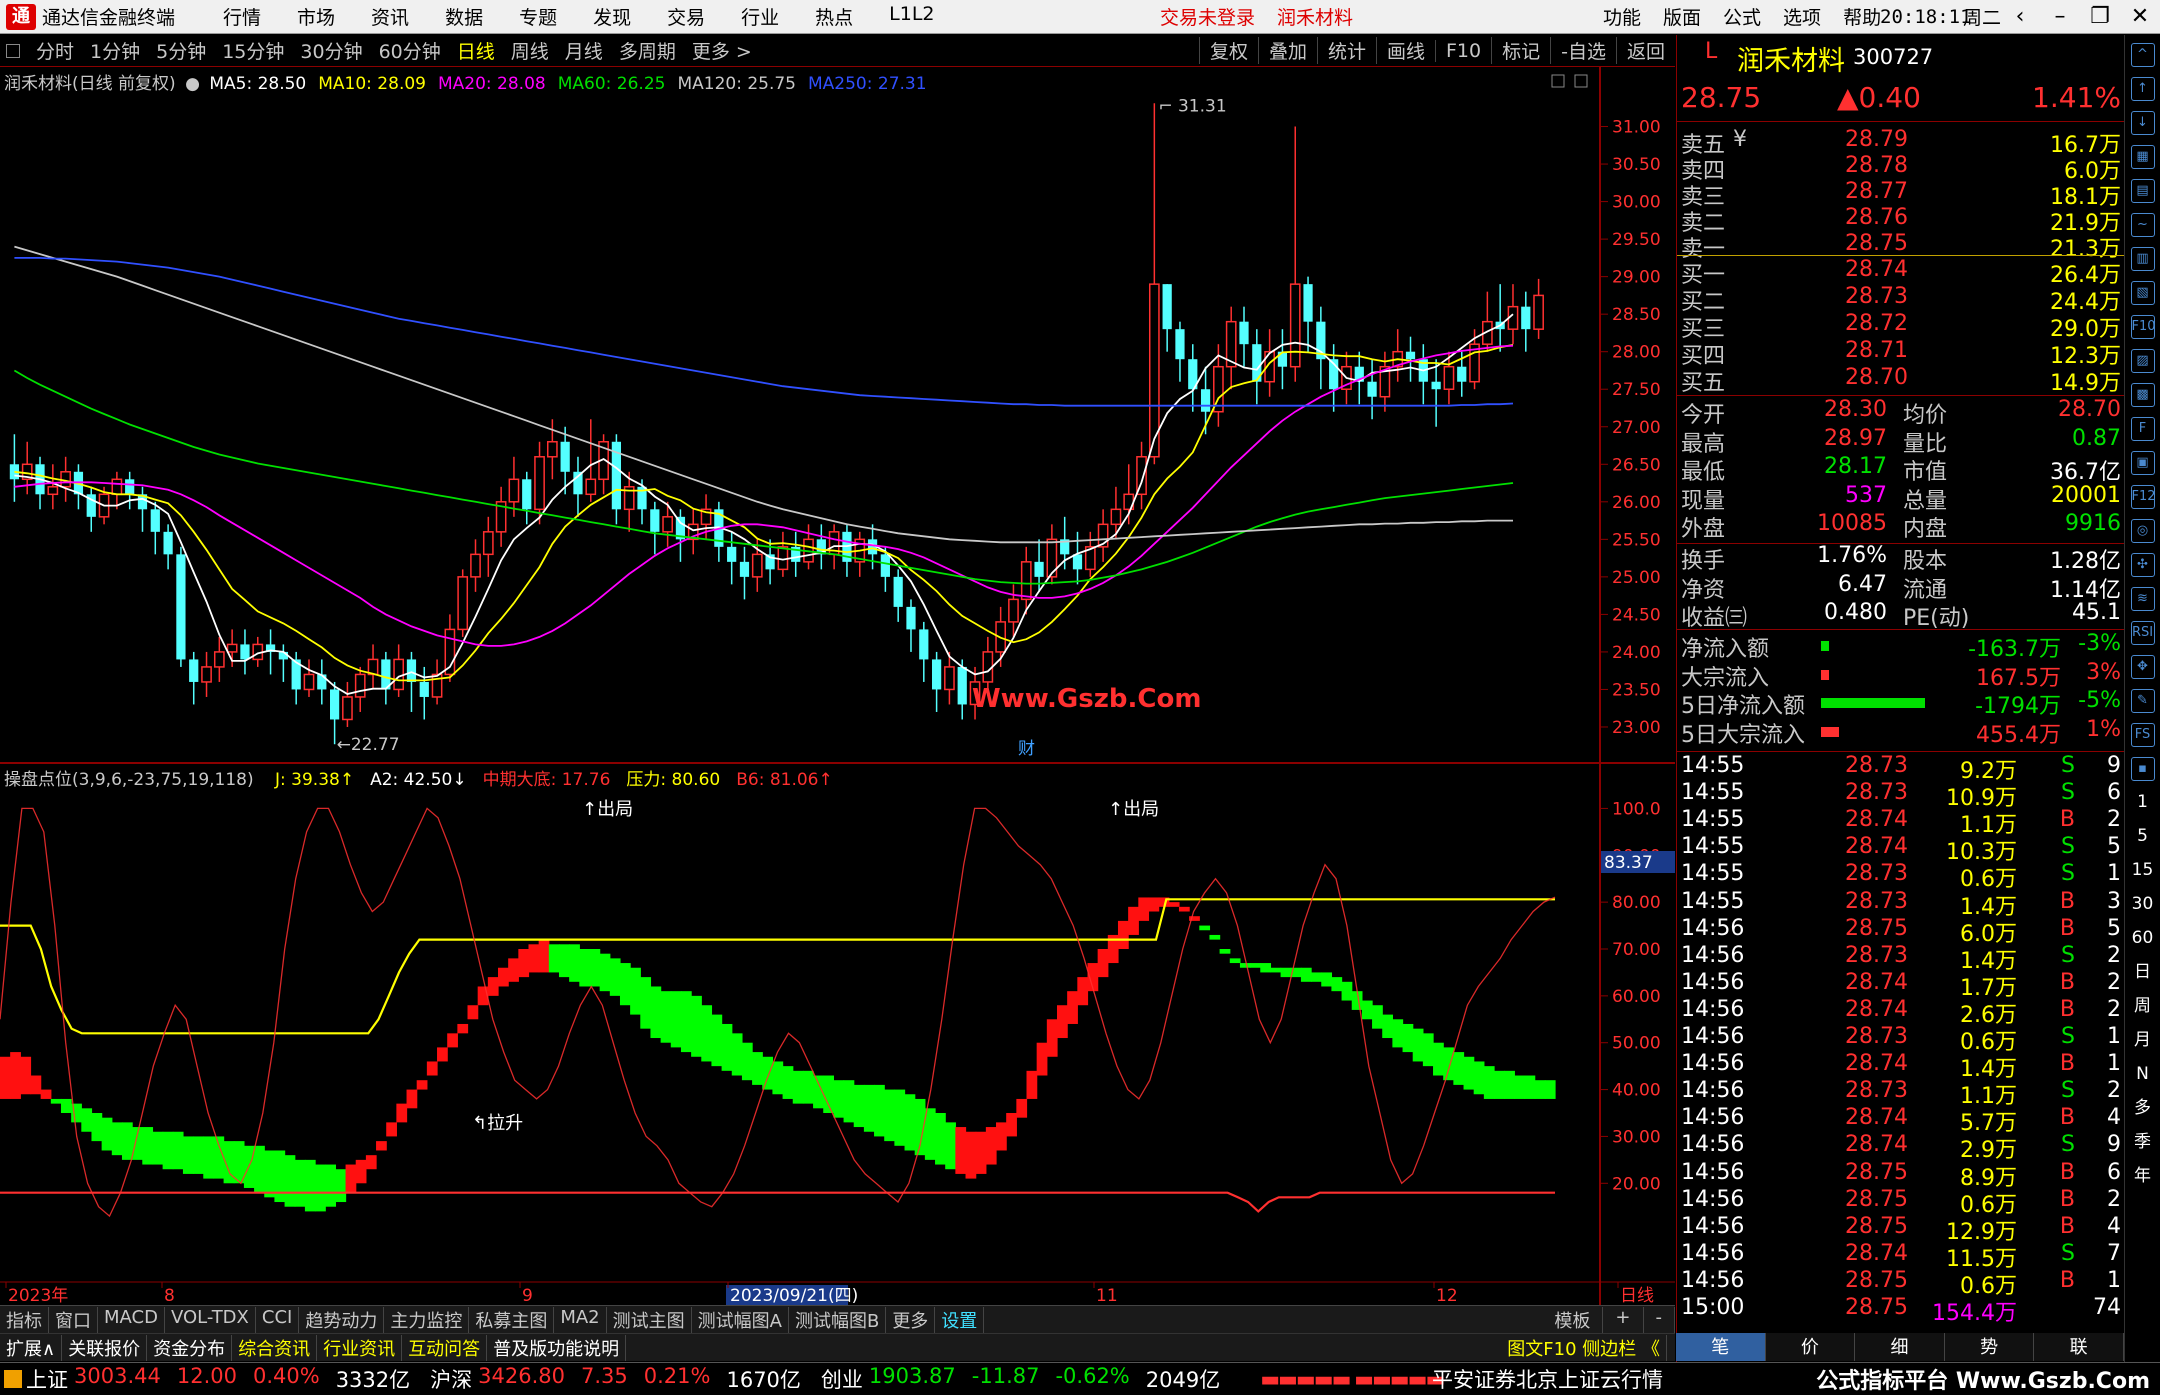  Describe the element at coordinates (2060, 16) in the screenshot. I see `minimize-icon: –` at that location.